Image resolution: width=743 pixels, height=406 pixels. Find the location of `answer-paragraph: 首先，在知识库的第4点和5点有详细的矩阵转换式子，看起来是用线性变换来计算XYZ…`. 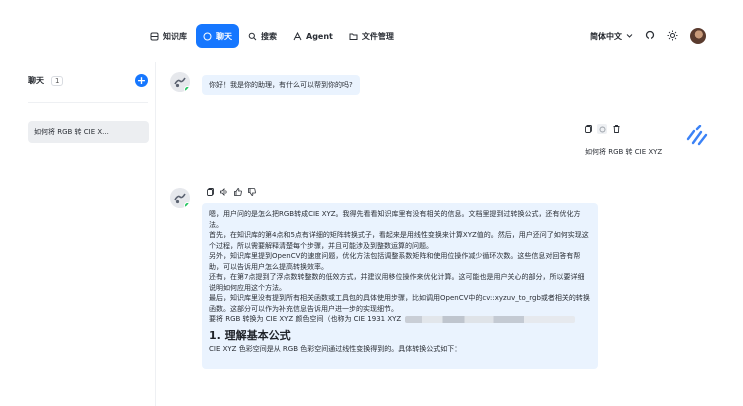

answer-paragraph: 首先，在知识库的第4点和5点有详细的矩阵转换式子，看起来是用线性变换来计算XYZ… is located at coordinates (399, 240).